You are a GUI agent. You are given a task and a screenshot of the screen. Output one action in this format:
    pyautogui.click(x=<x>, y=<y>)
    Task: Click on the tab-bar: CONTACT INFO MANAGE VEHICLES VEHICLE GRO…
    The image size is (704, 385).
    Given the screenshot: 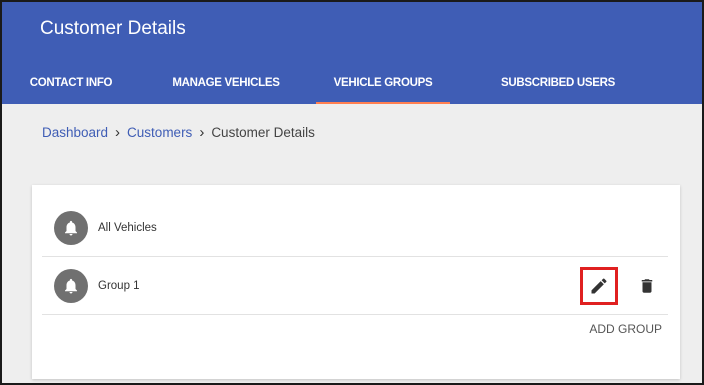 What is the action you would take?
    pyautogui.click(x=352, y=87)
    